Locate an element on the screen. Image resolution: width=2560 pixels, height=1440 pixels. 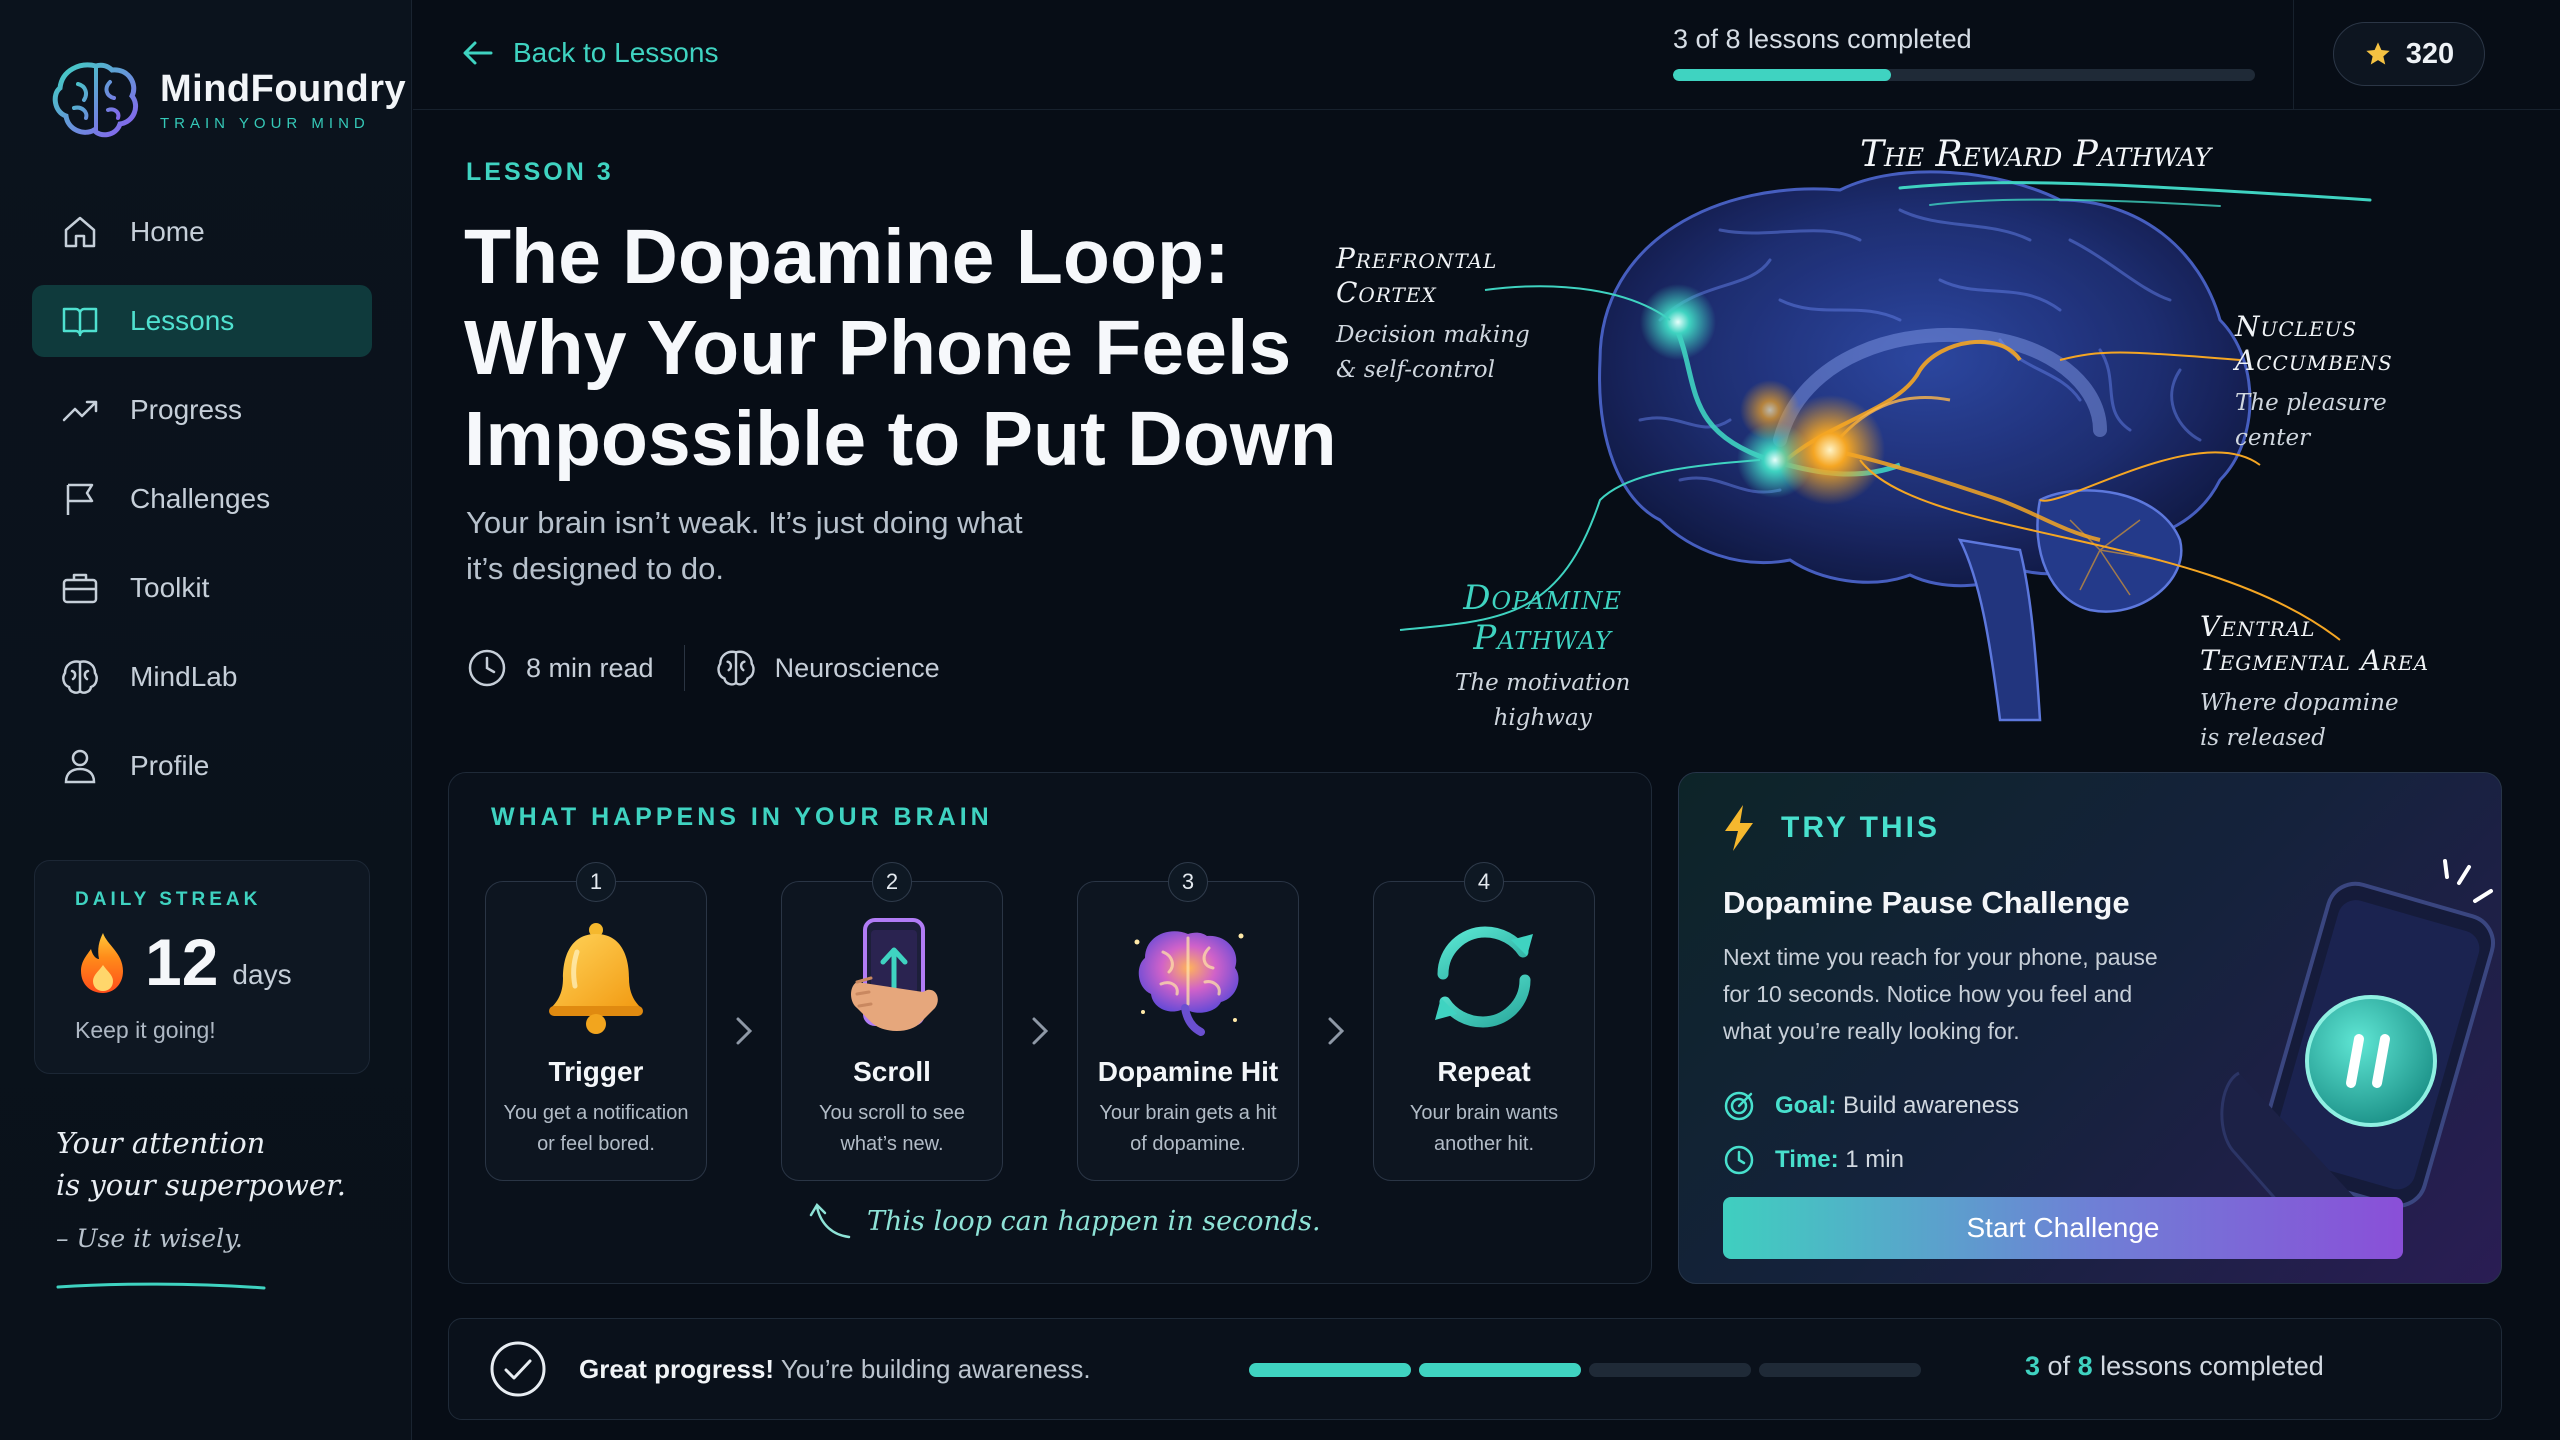
step-number: 4 is located at coordinates (1484, 882).